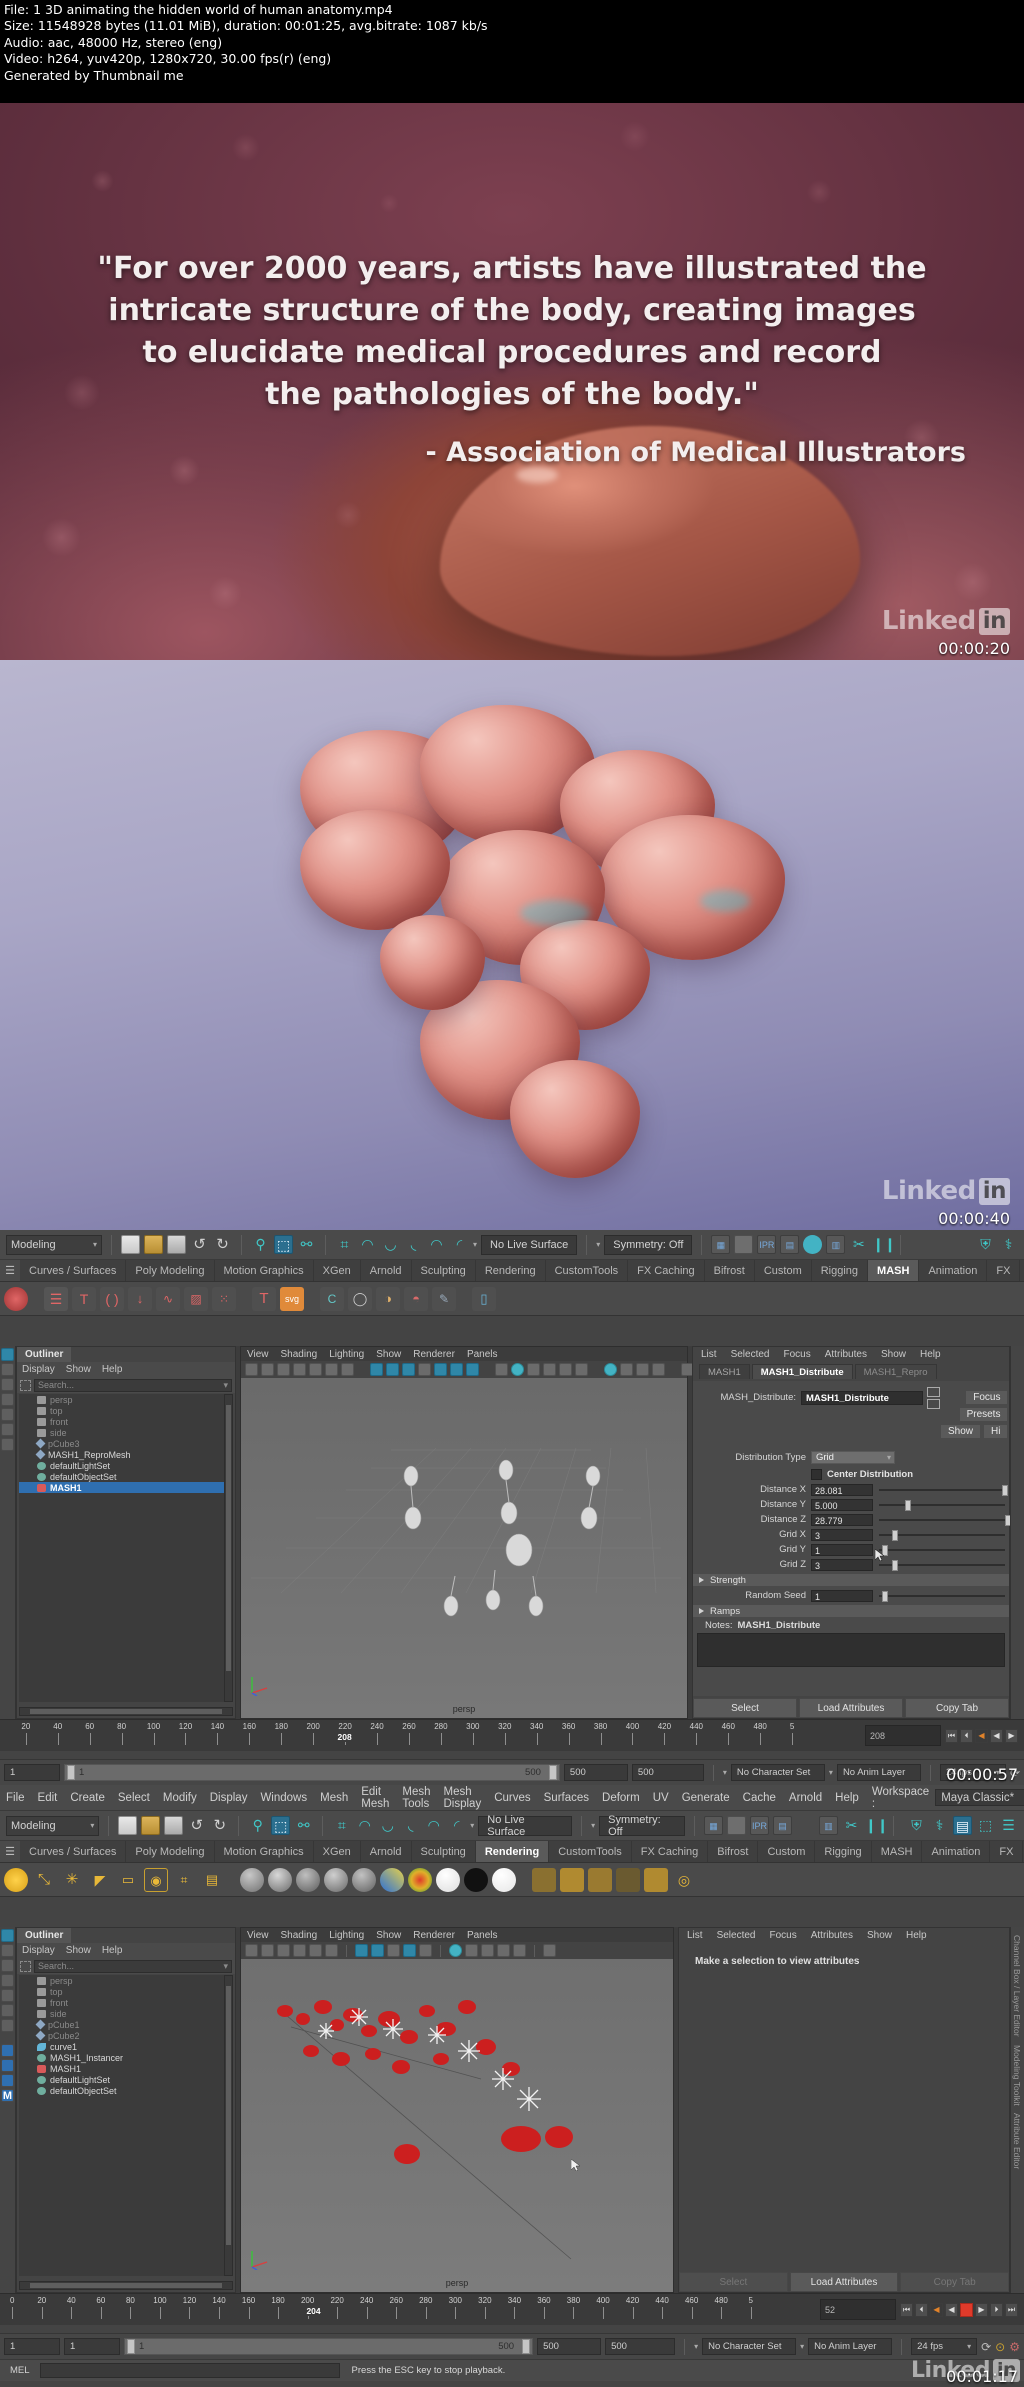  I want to click on outliner-tab-2: Outliner, so click(44, 1935).